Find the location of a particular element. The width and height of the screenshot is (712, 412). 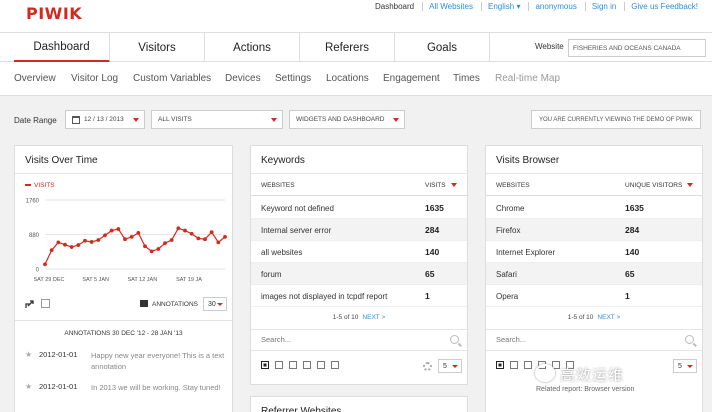

period-limit-select: 30 is located at coordinates (215, 304).